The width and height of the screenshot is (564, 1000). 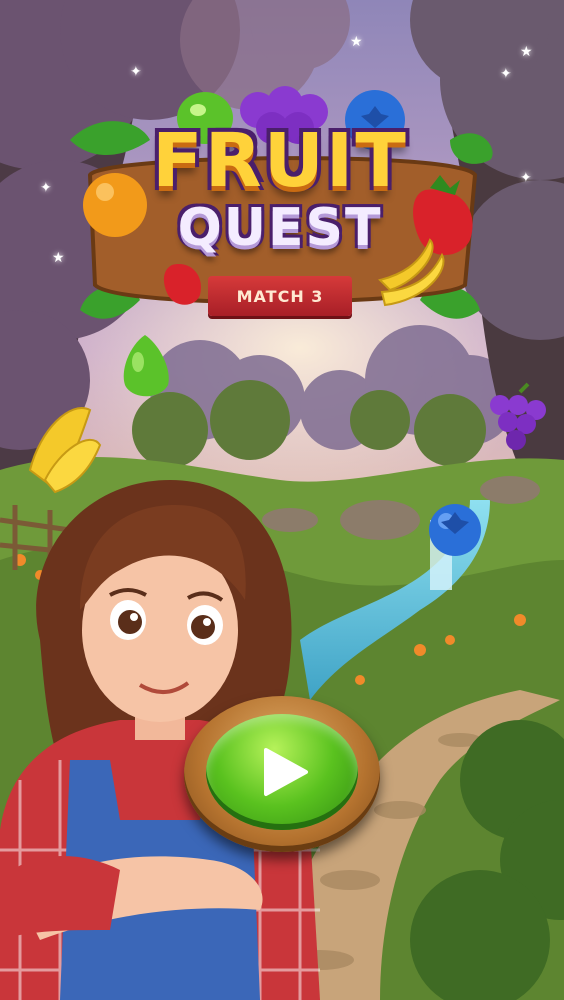 I want to click on subtitle-text: MATCH 3, so click(x=280, y=296).